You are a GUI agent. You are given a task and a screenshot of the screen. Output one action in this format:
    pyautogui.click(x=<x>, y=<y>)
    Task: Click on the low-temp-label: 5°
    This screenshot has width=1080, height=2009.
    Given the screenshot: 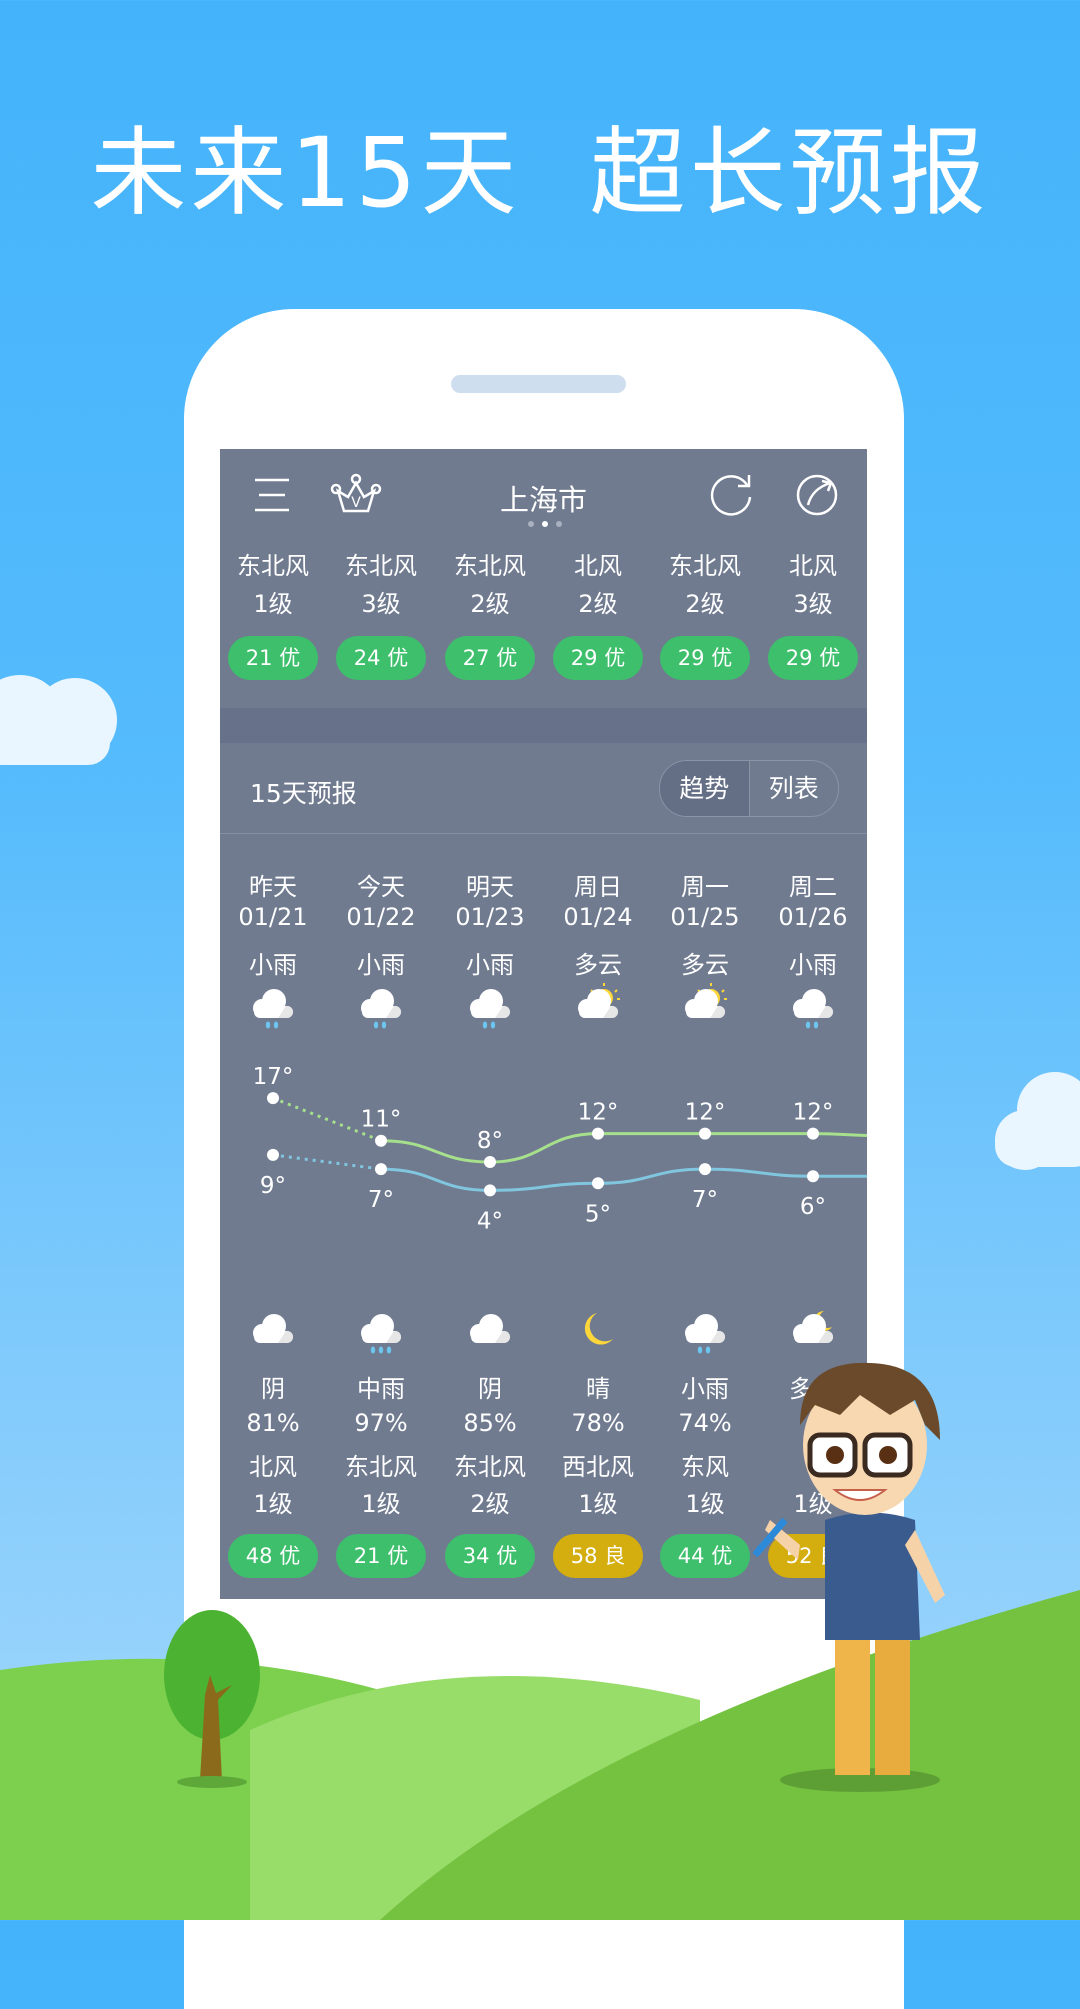 What is the action you would take?
    pyautogui.click(x=598, y=1214)
    